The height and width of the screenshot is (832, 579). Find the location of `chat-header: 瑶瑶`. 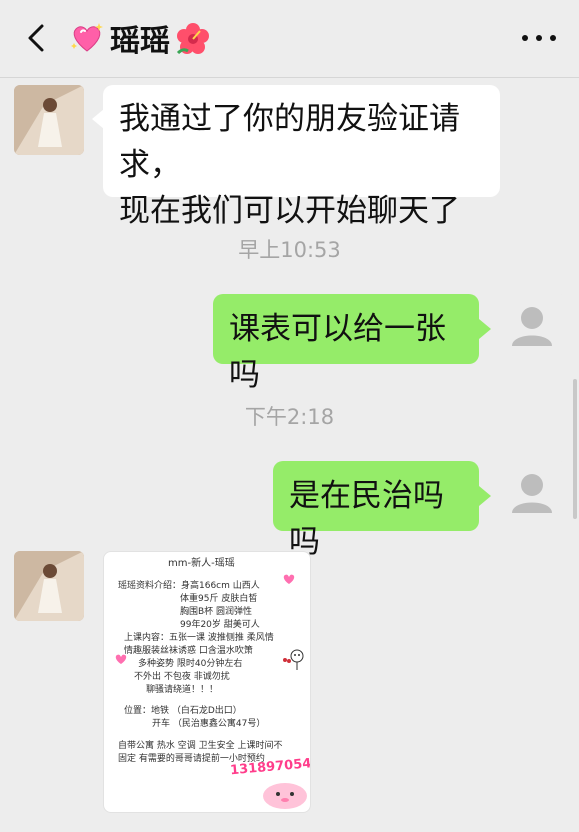

chat-header: 瑶瑶 is located at coordinates (289, 39).